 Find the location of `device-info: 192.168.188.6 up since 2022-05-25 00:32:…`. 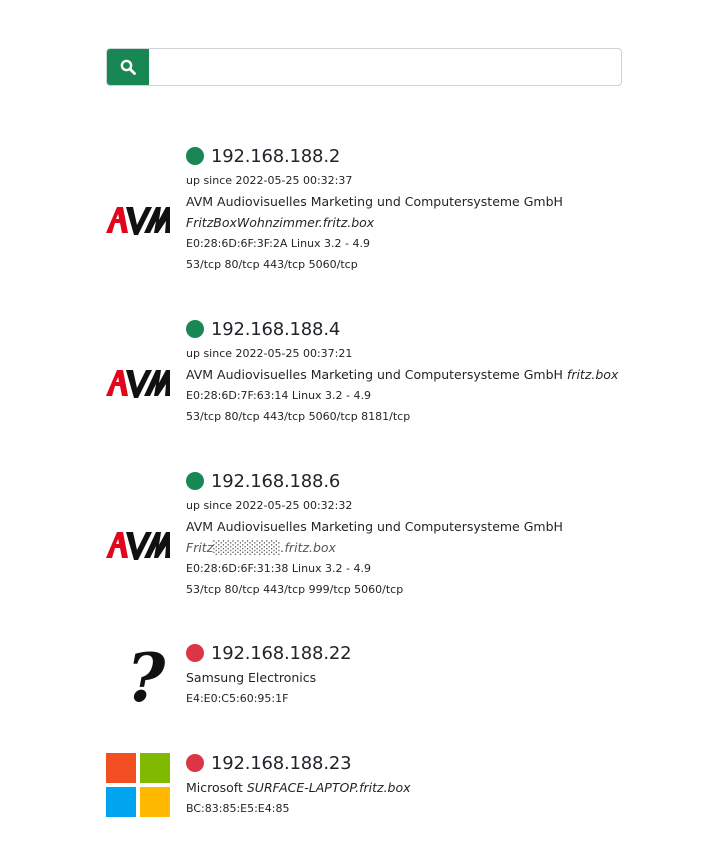

device-info: 192.168.188.6 up since 2022-05-25 00:32:… is located at coordinates (426, 534).